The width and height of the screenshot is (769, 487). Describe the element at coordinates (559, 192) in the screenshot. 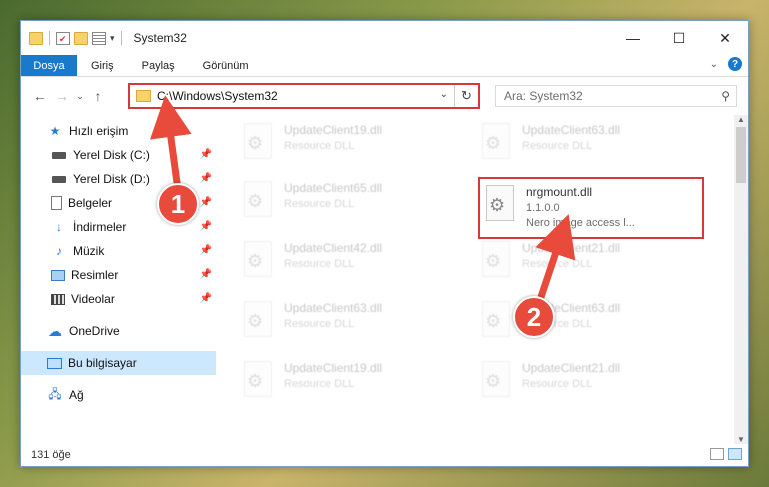

I see `file-name: nrgmount.dll` at that location.